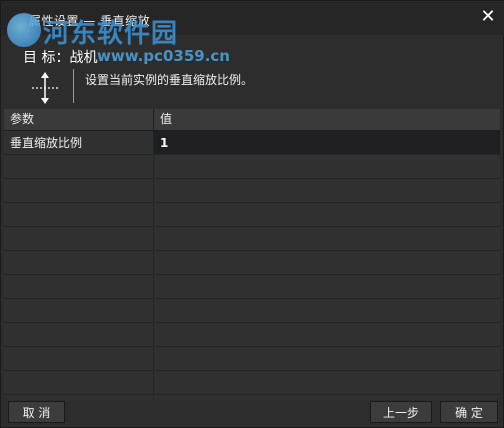  What do you see at coordinates (469, 412) in the screenshot?
I see `ok-button: 确 定` at bounding box center [469, 412].